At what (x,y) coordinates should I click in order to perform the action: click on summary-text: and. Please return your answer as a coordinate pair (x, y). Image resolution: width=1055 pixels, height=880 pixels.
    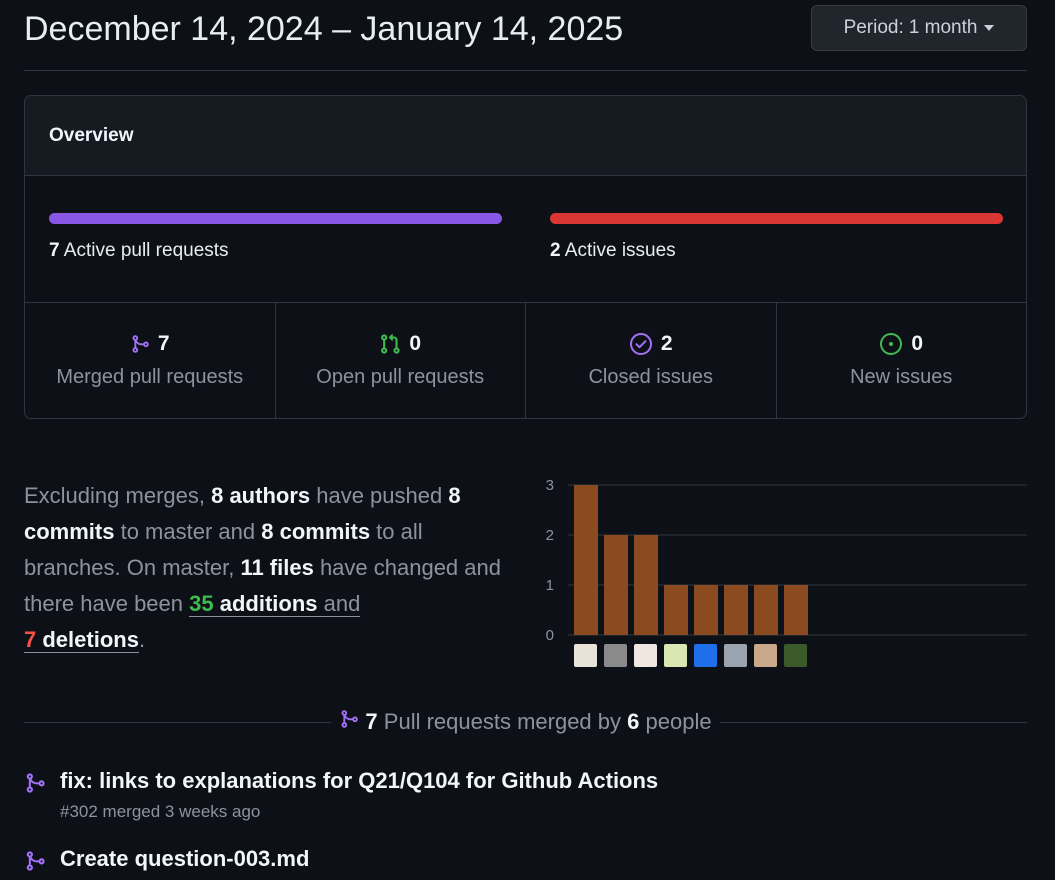
    Looking at the image, I should click on (339, 604).